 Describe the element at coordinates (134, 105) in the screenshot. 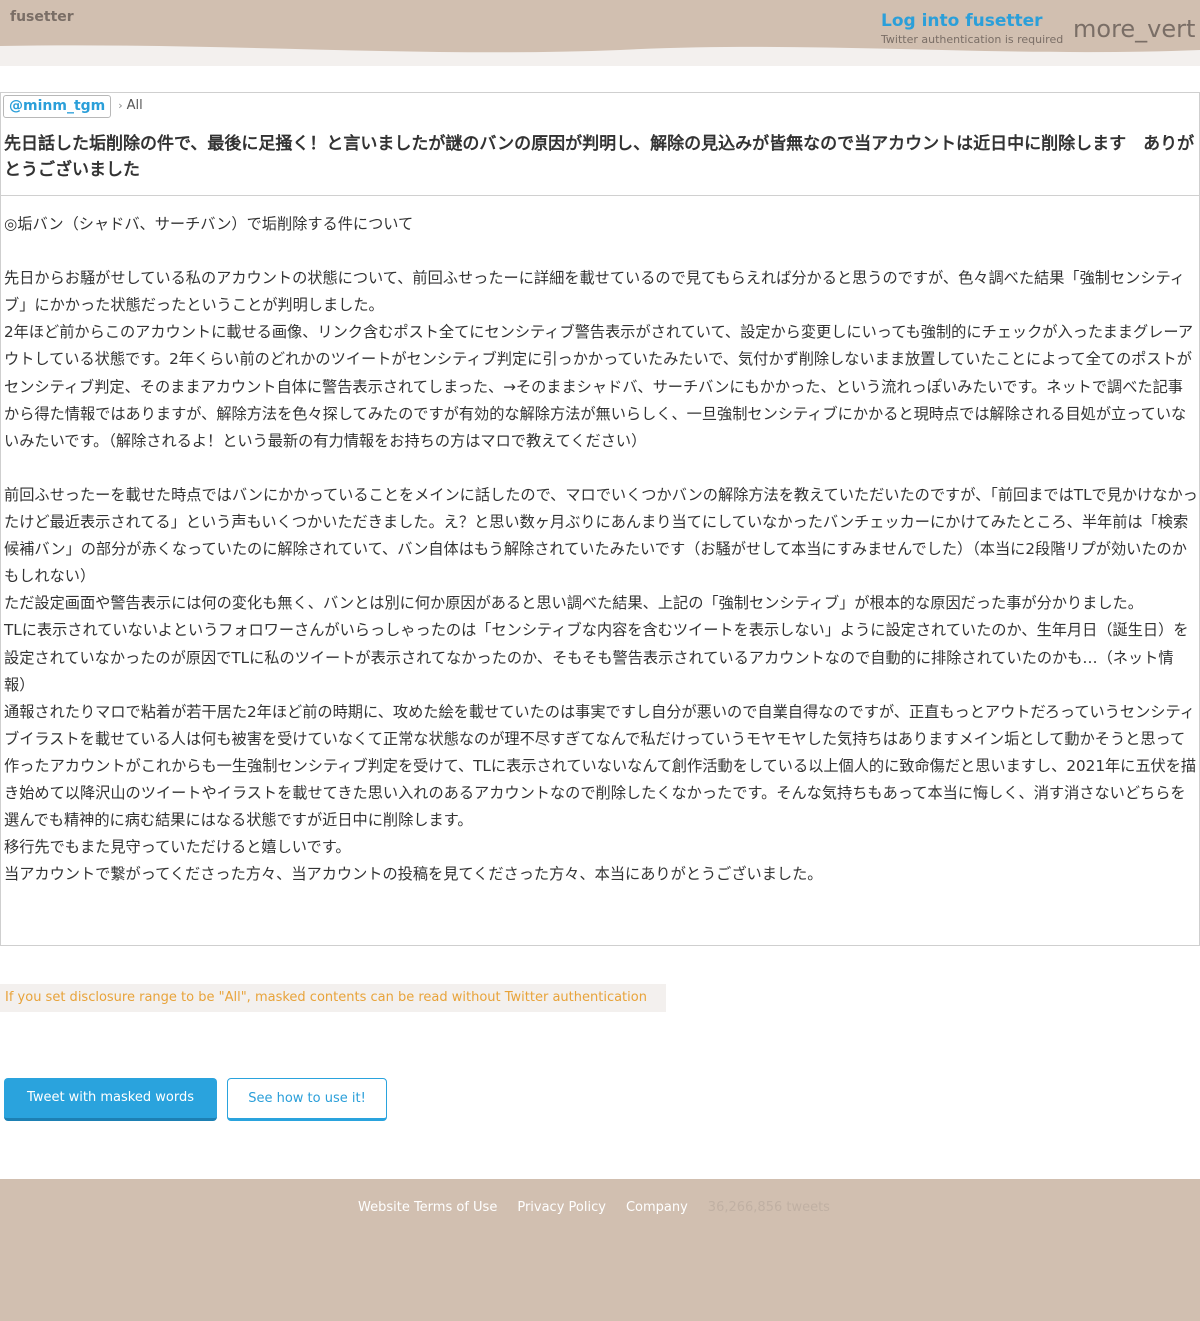

I see `disclosure-scope: All` at that location.